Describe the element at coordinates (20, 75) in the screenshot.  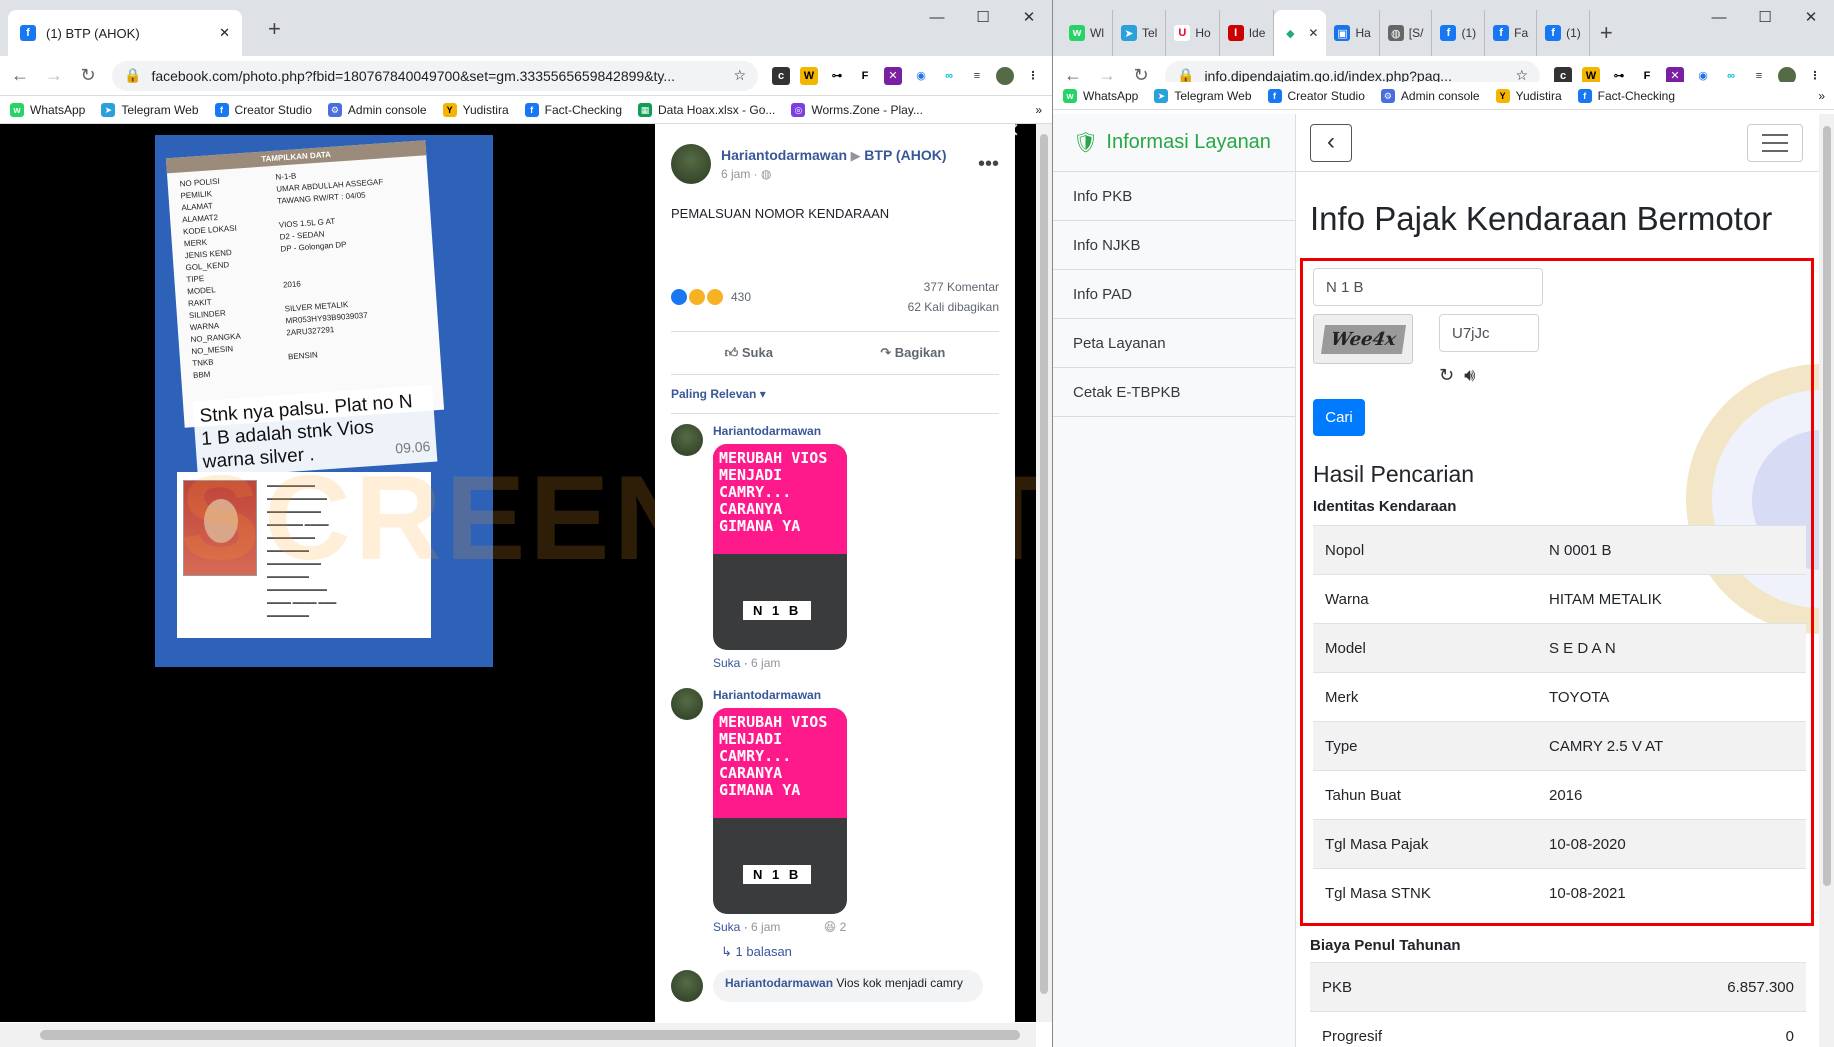
I see `back-icon: ←` at that location.